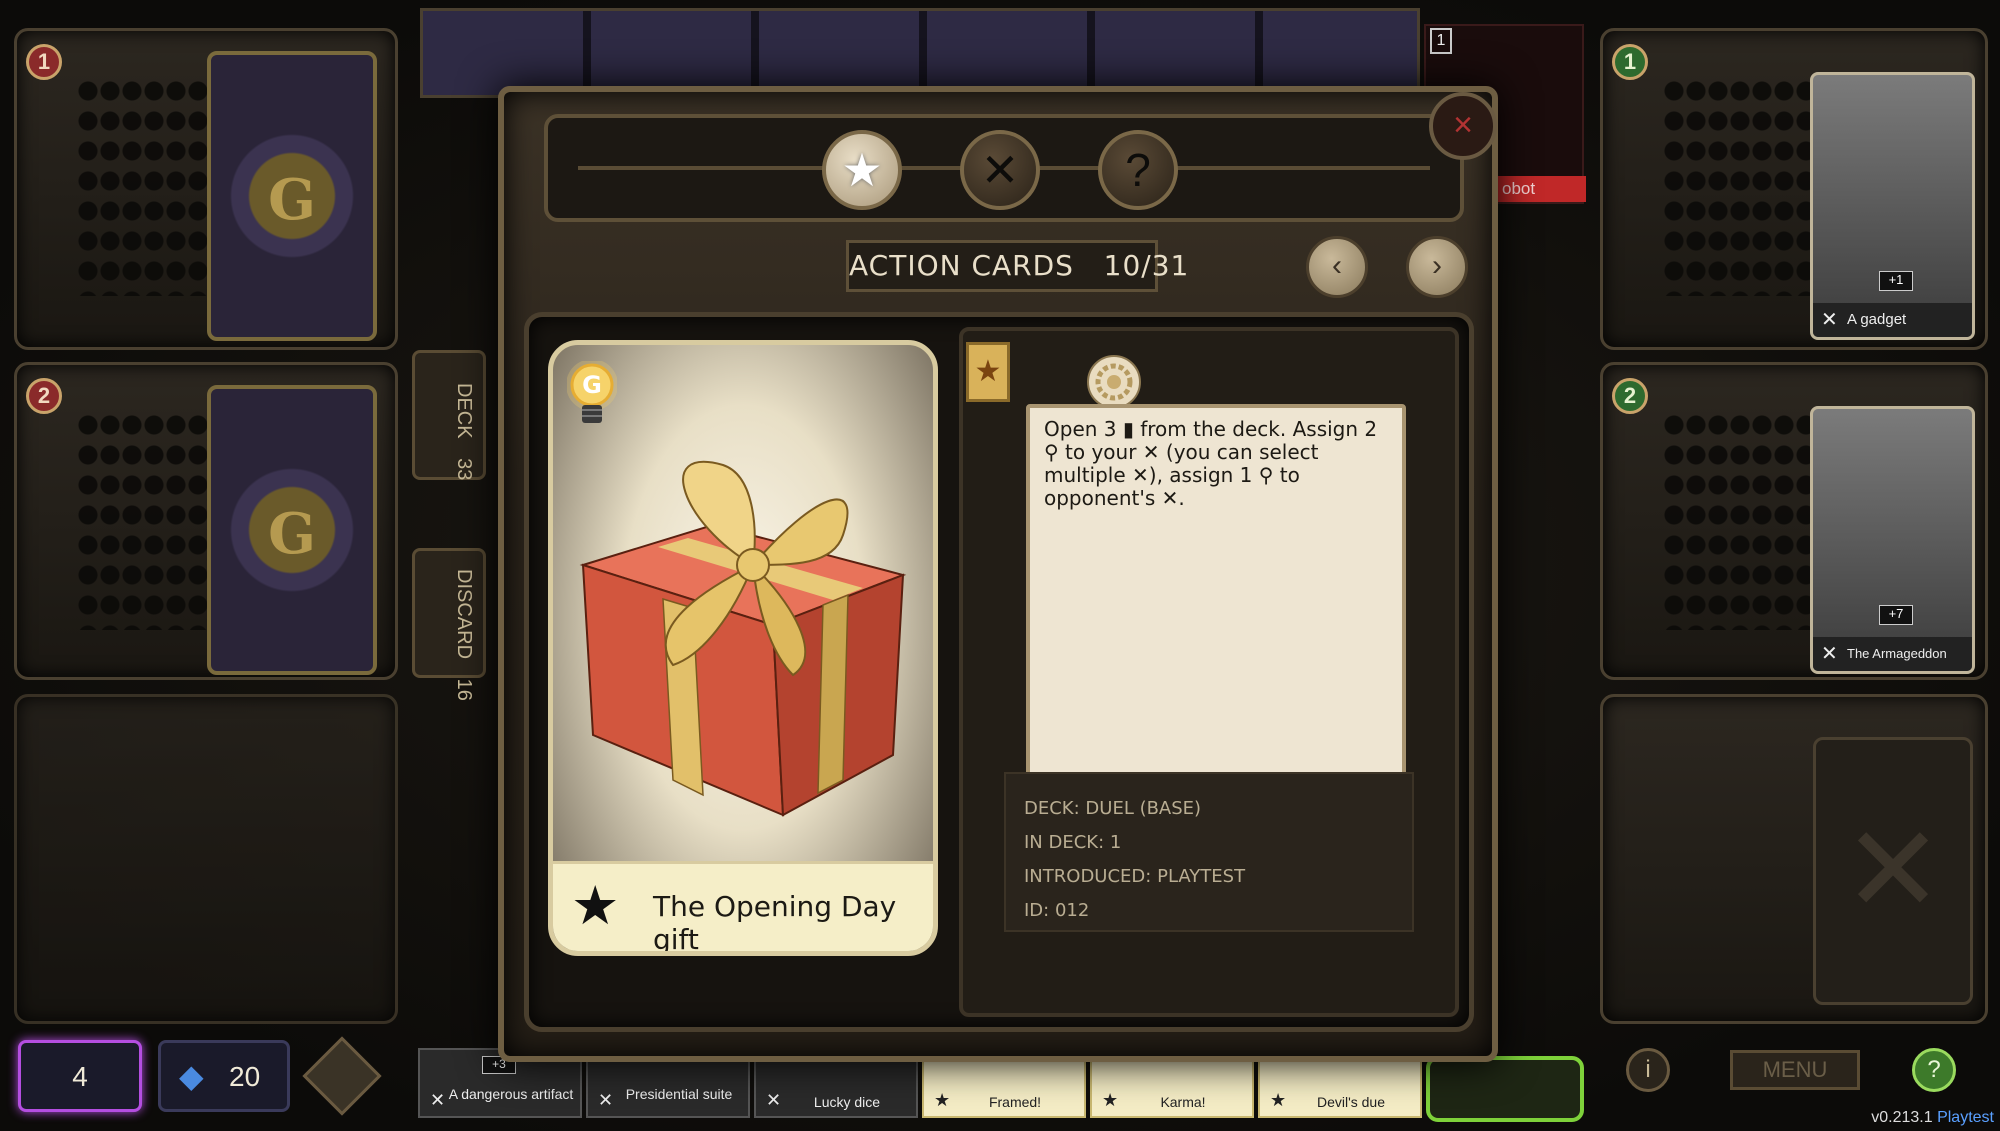  What do you see at coordinates (1441, 41) in the screenshot?
I see `robot-count: 1` at bounding box center [1441, 41].